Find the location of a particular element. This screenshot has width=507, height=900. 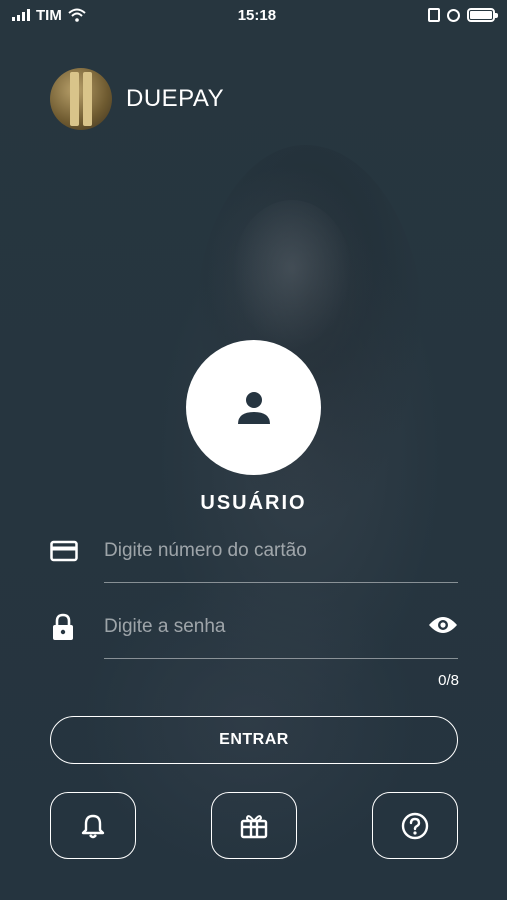

portrait-lock-icon is located at coordinates (433, 15).